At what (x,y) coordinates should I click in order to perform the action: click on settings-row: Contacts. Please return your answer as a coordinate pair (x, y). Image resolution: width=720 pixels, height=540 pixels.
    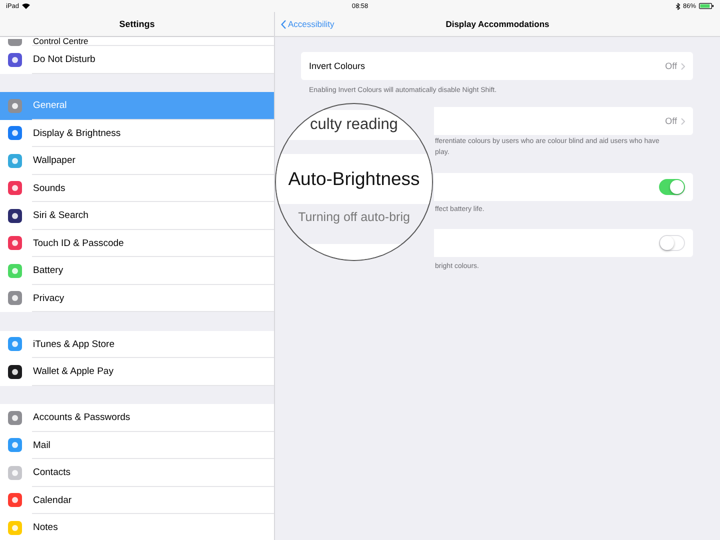
    Looking at the image, I should click on (137, 472).